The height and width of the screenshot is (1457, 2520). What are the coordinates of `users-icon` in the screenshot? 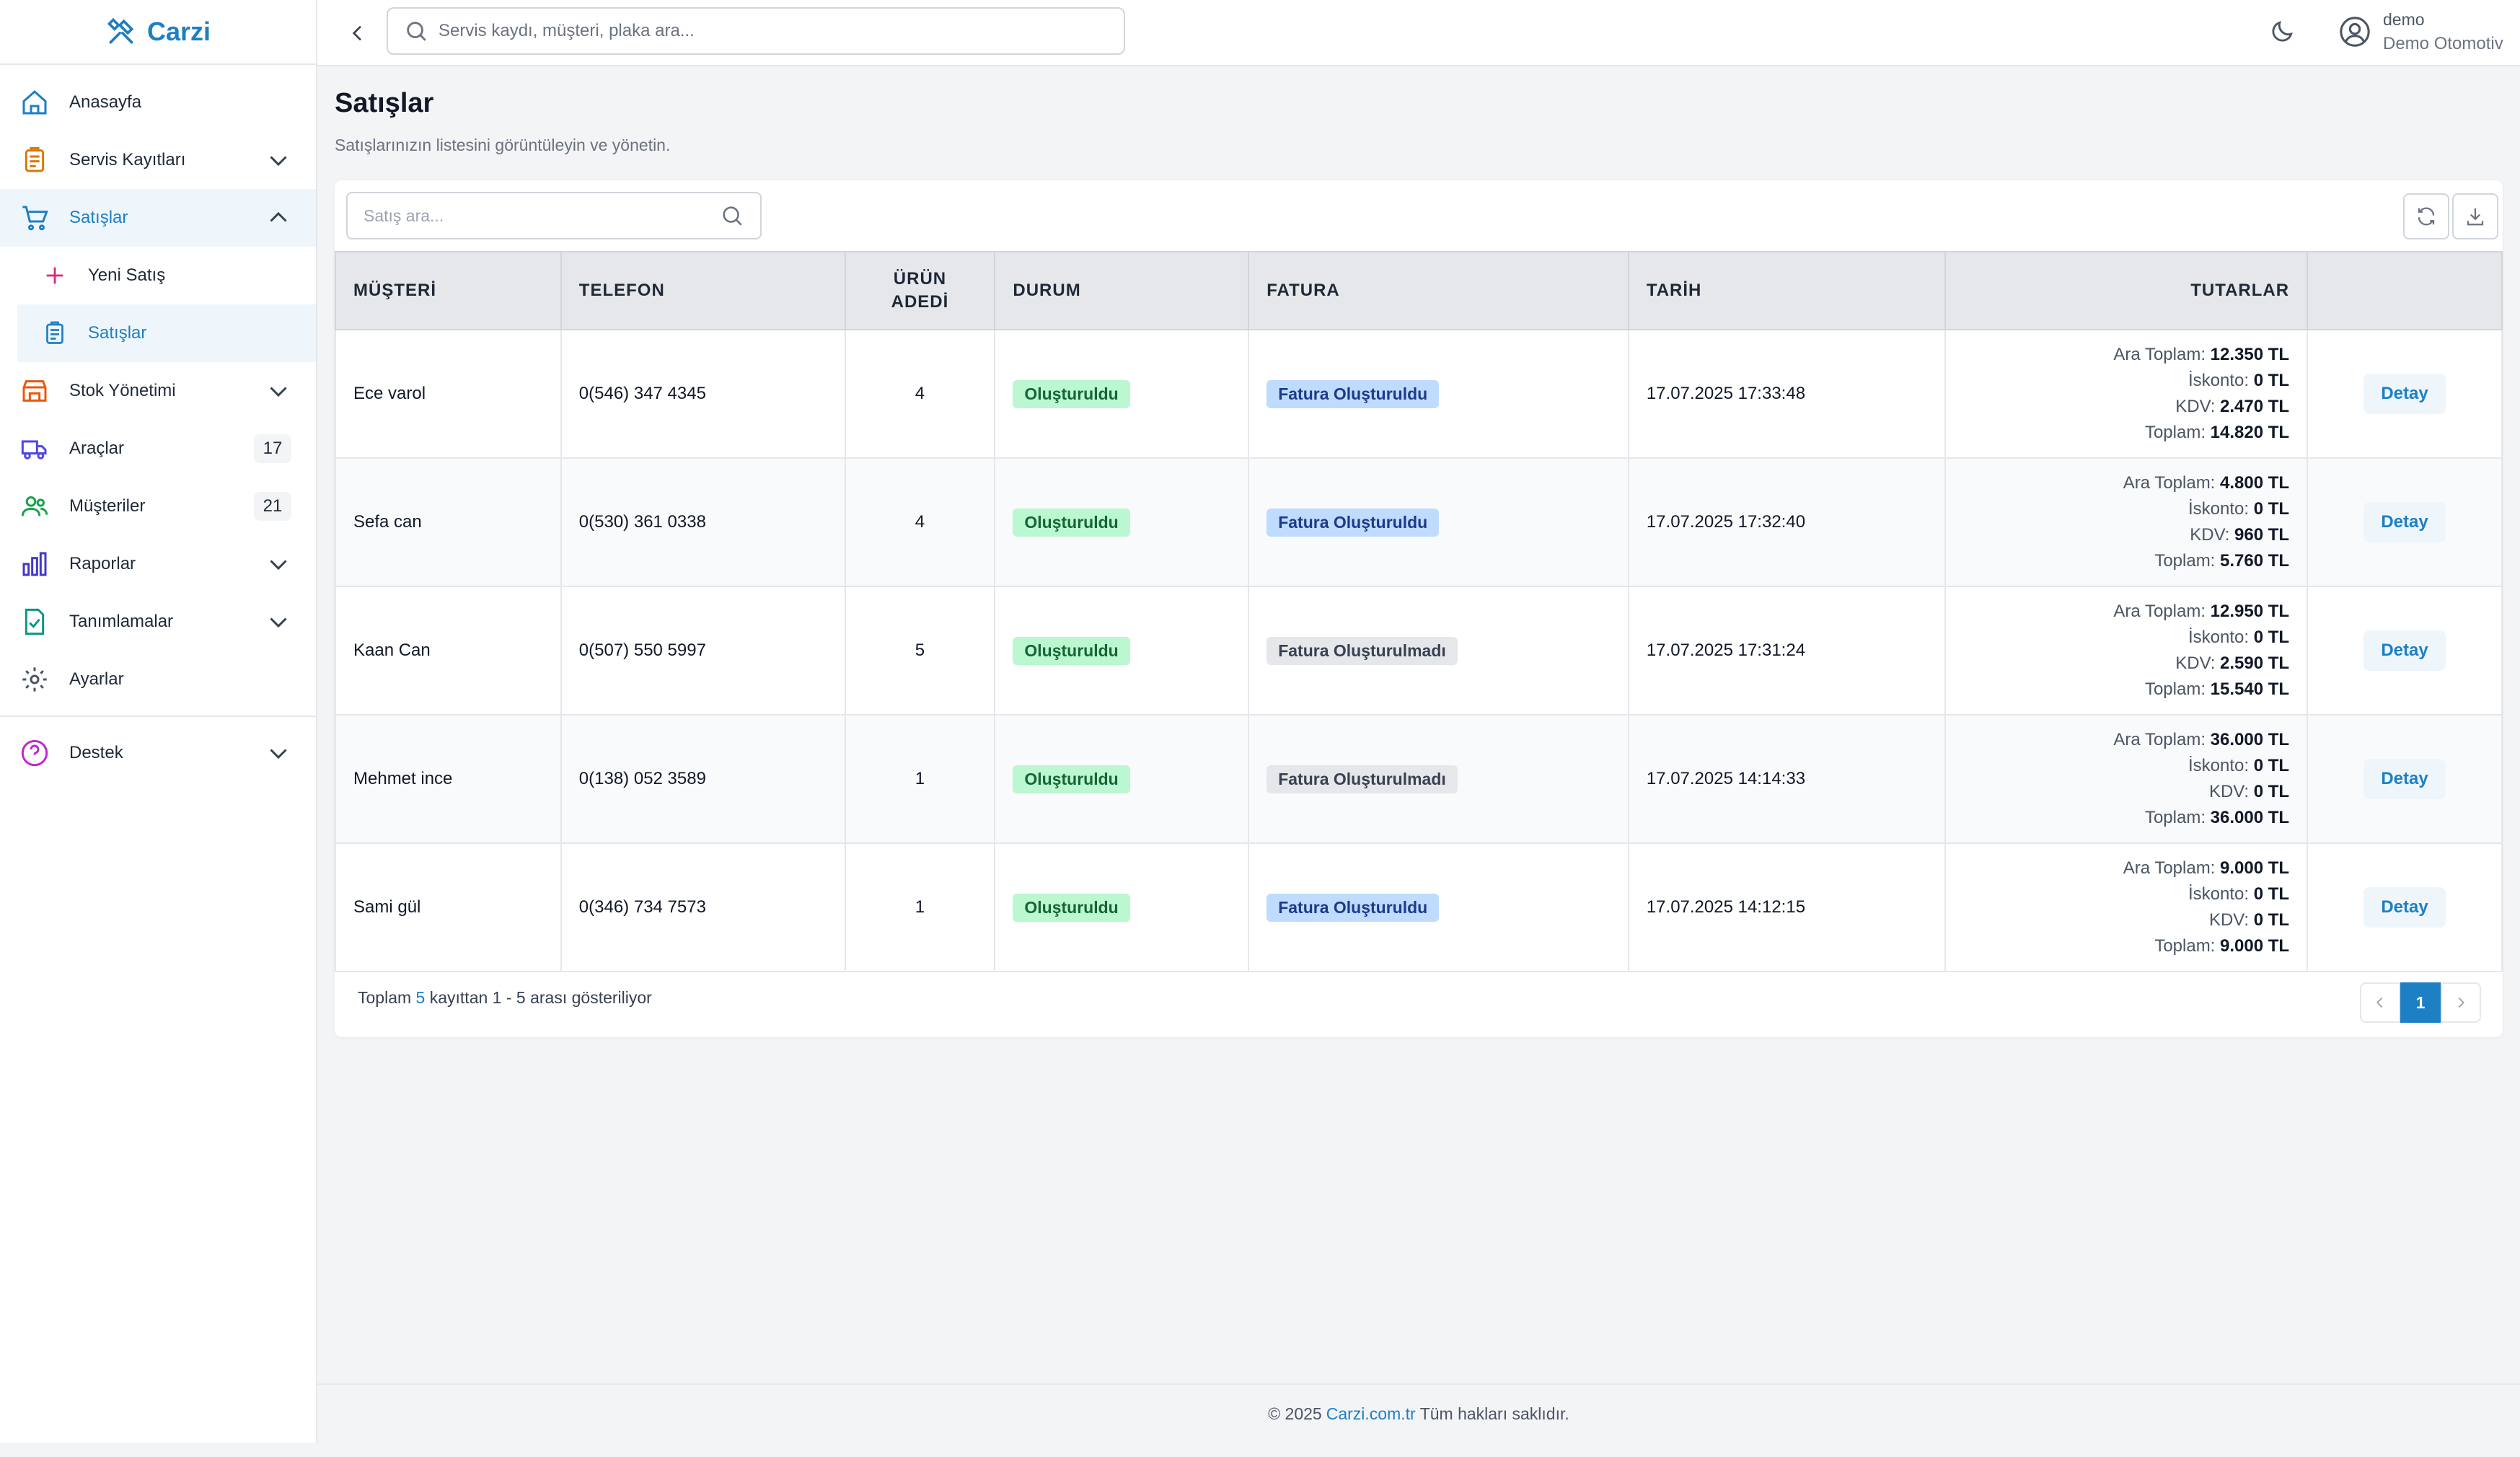 It's located at (34, 506).